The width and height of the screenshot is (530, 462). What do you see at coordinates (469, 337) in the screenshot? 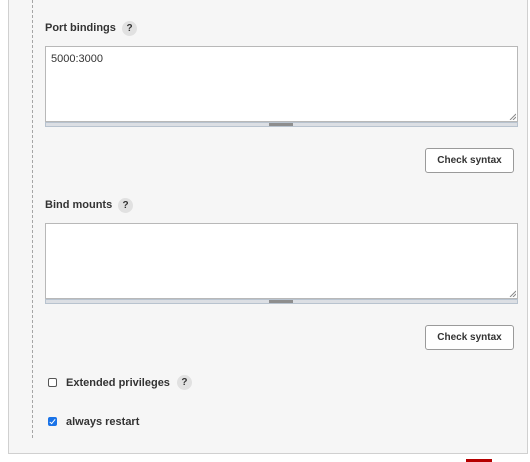
I see `bind-mounts-check-syntax-button: Check syntax` at bounding box center [469, 337].